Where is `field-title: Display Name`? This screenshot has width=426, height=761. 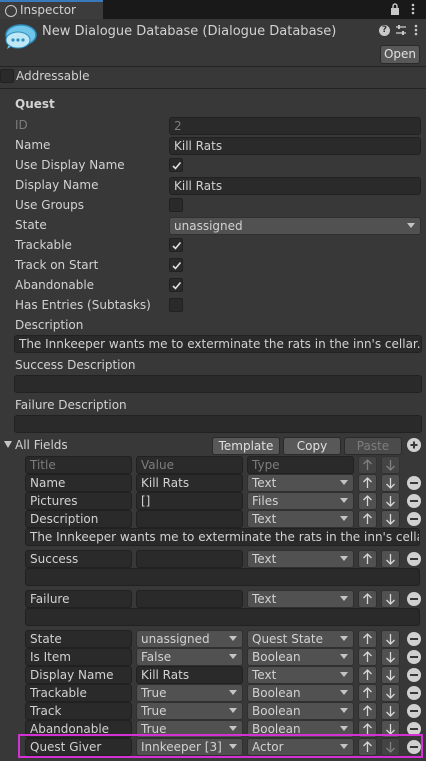 field-title: Display Name is located at coordinates (78, 675).